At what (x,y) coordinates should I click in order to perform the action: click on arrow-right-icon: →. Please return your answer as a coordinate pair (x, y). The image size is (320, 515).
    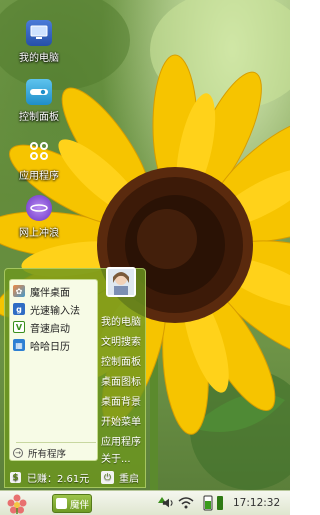
    Looking at the image, I should click on (18, 453).